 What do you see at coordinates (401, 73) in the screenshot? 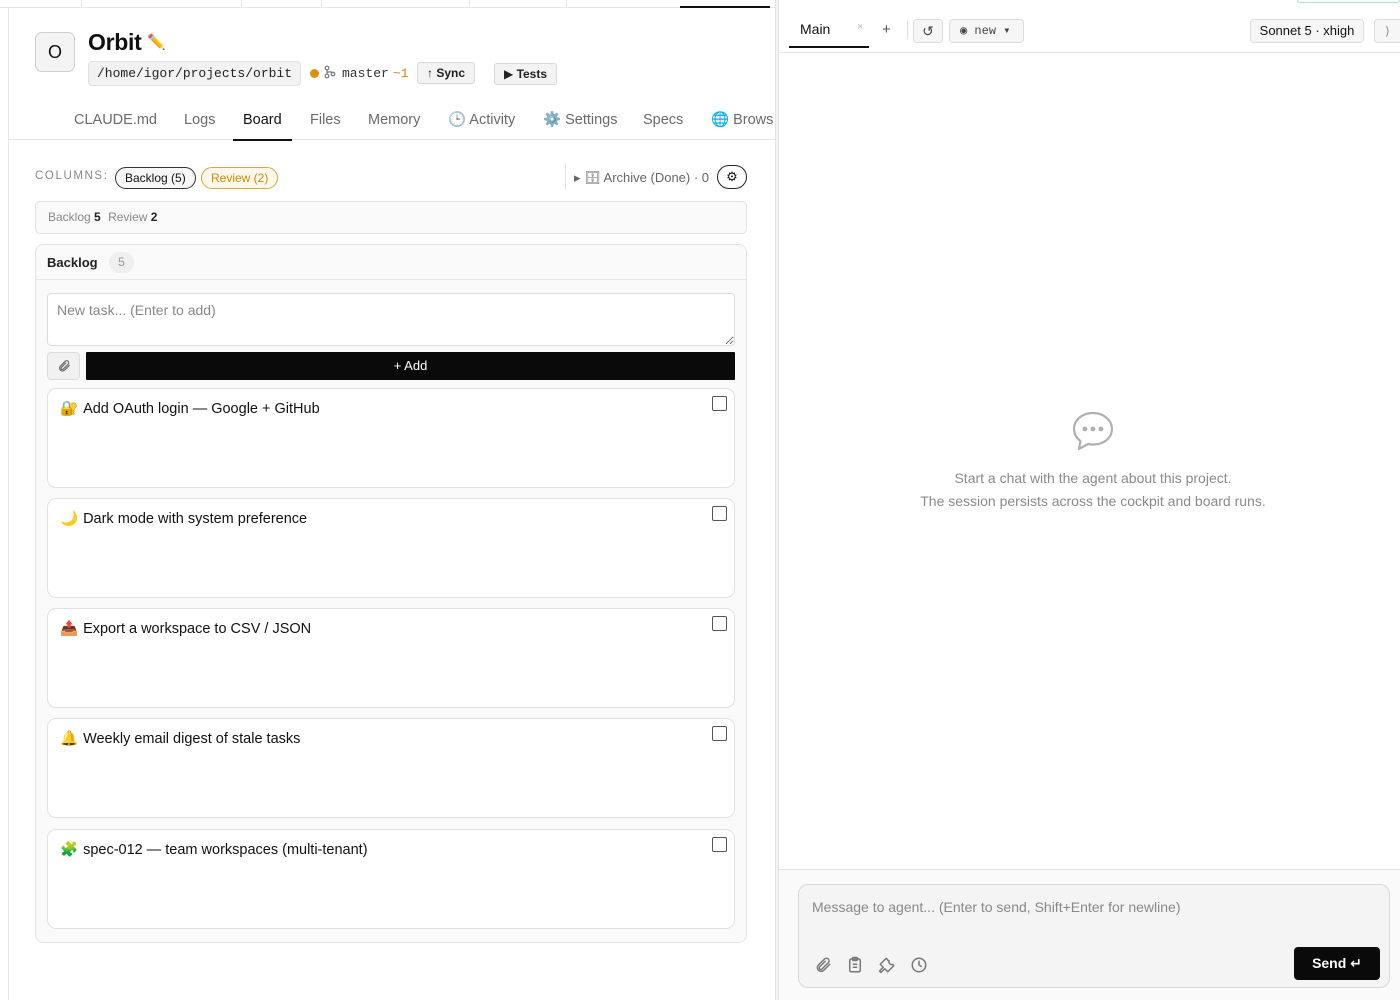
I see `branch-ahead-count: ~1` at bounding box center [401, 73].